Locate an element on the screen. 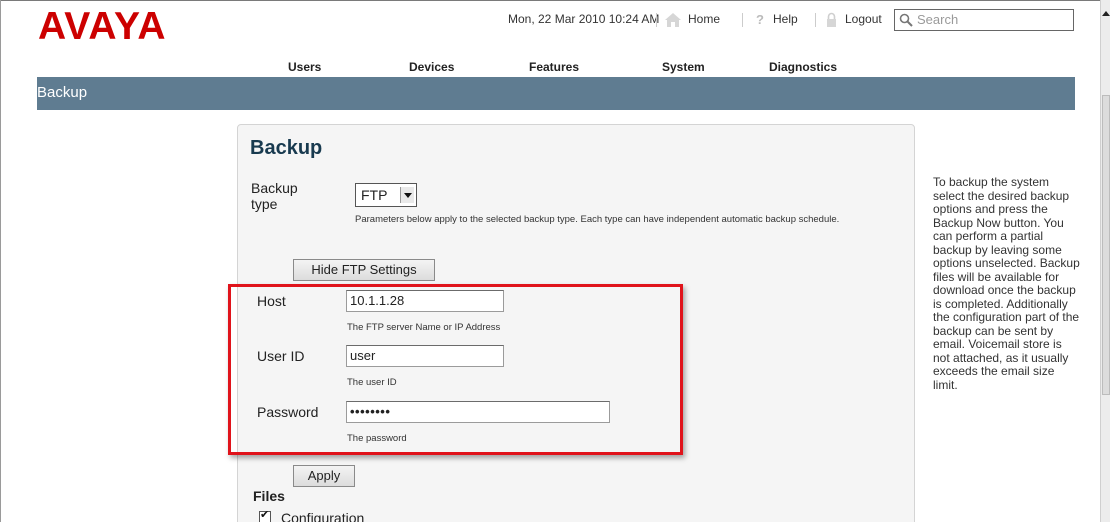  nav-features: Features is located at coordinates (554, 67).